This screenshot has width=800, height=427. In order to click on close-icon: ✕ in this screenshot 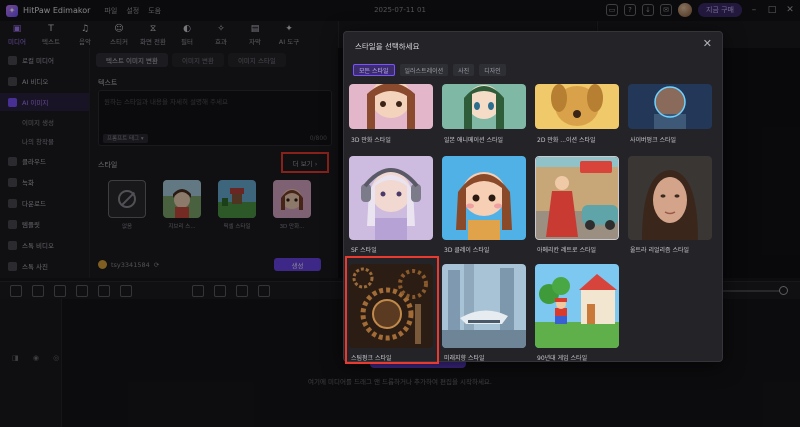, I will do `click(707, 43)`.